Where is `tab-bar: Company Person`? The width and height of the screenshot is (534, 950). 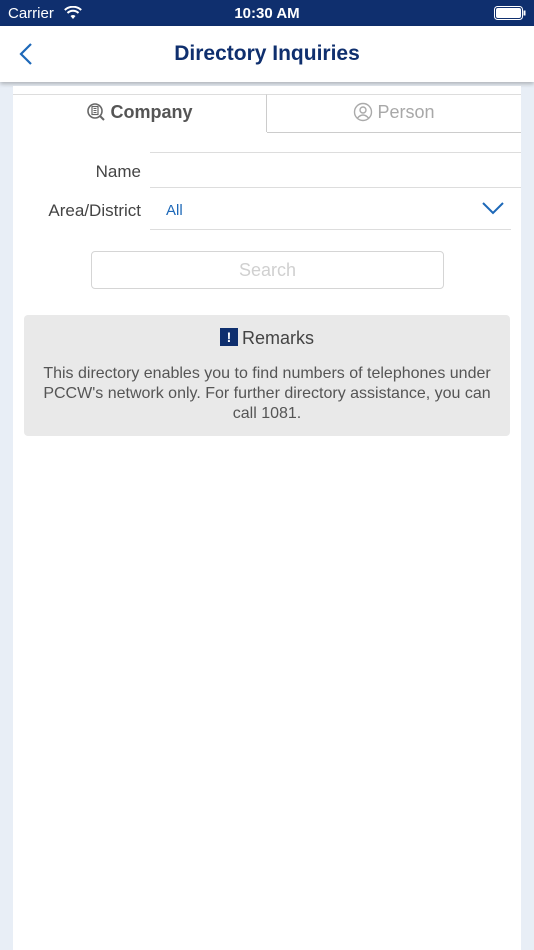
tab-bar: Company Person is located at coordinates (267, 113).